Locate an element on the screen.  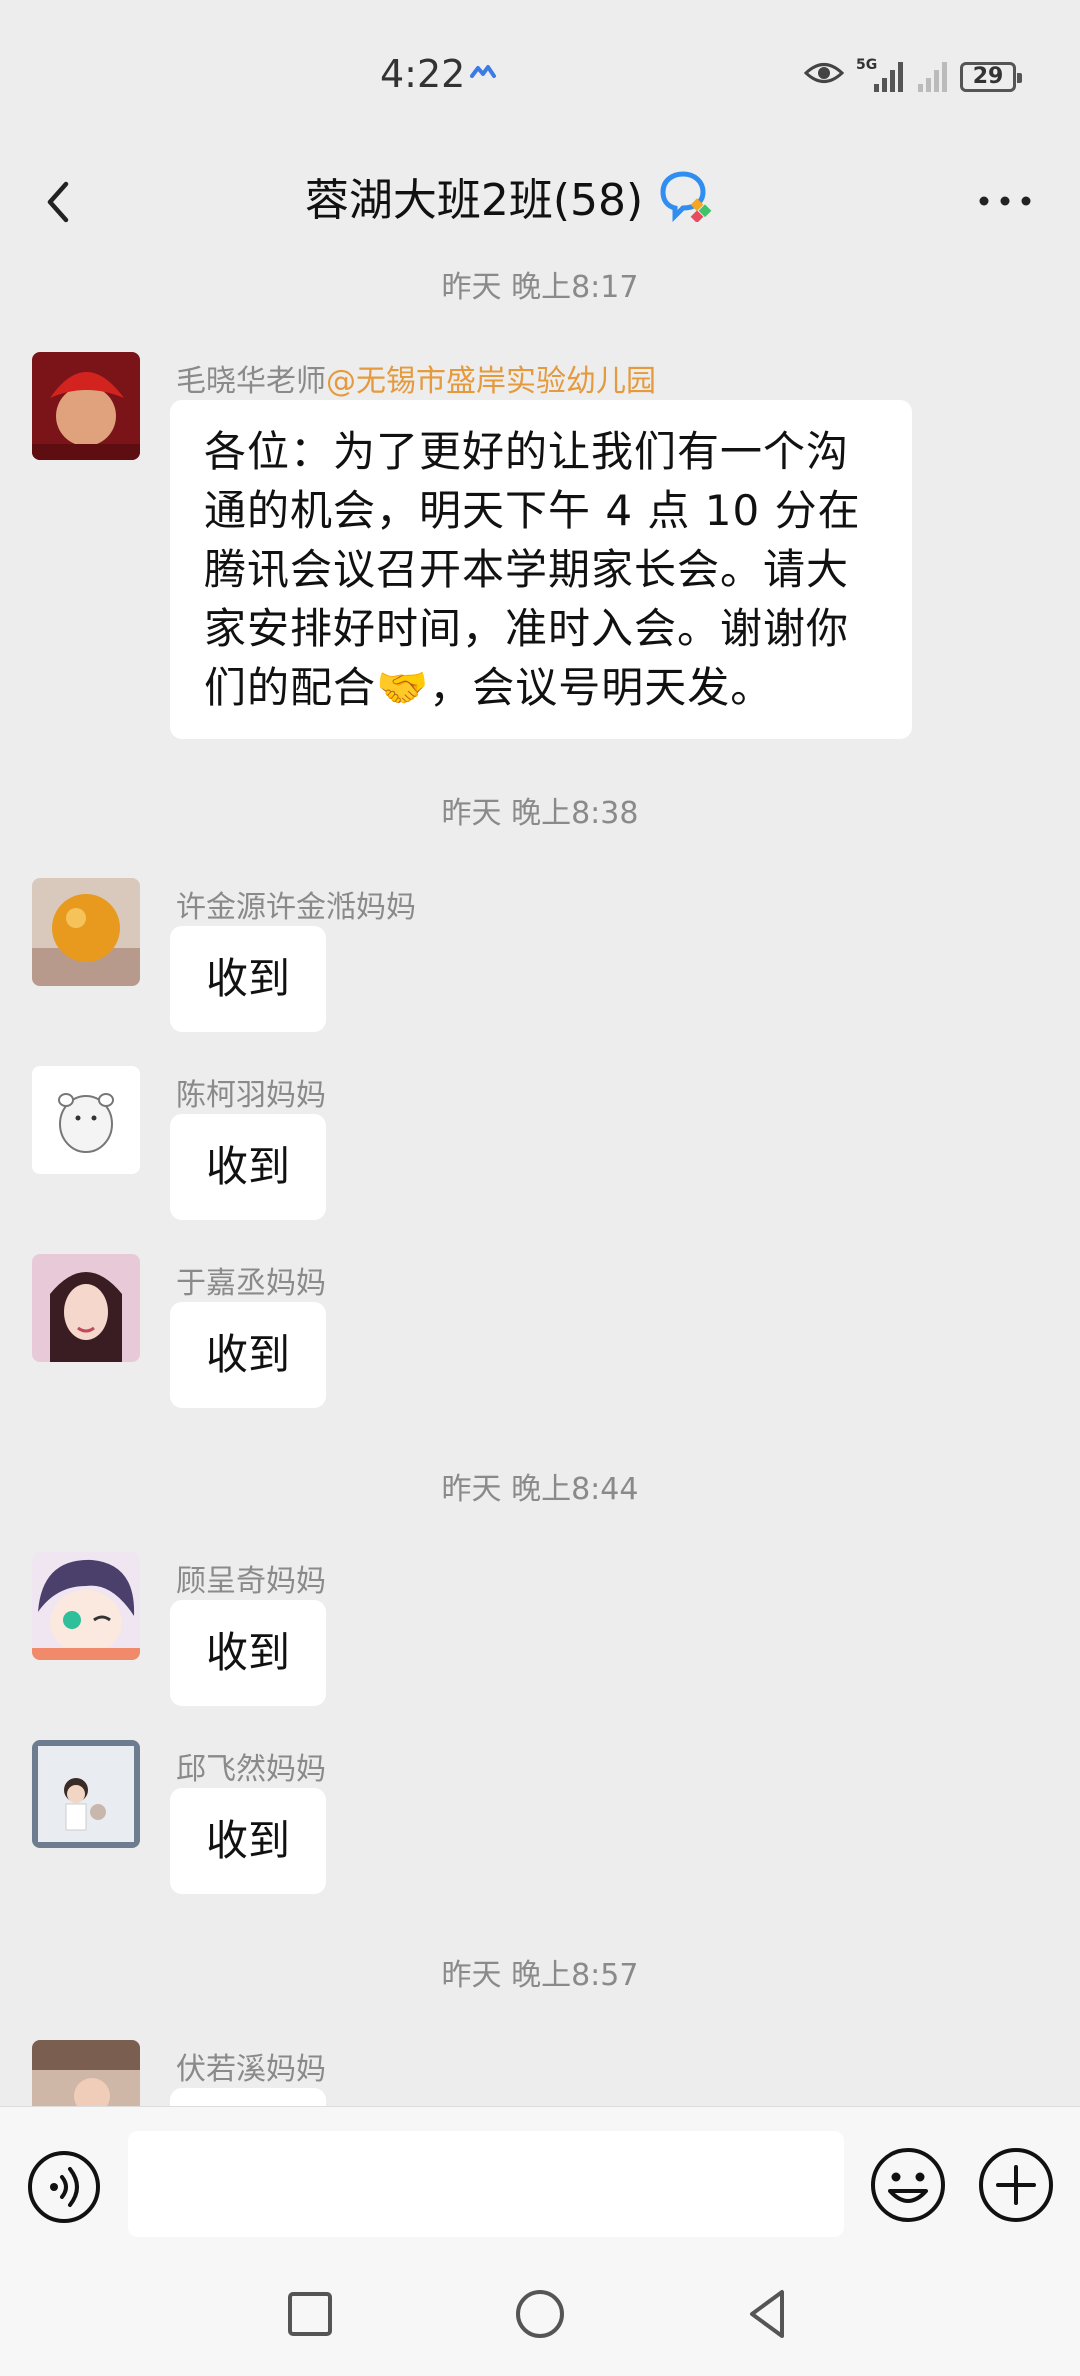
battery-indicator: 29 is located at coordinates (991, 77).